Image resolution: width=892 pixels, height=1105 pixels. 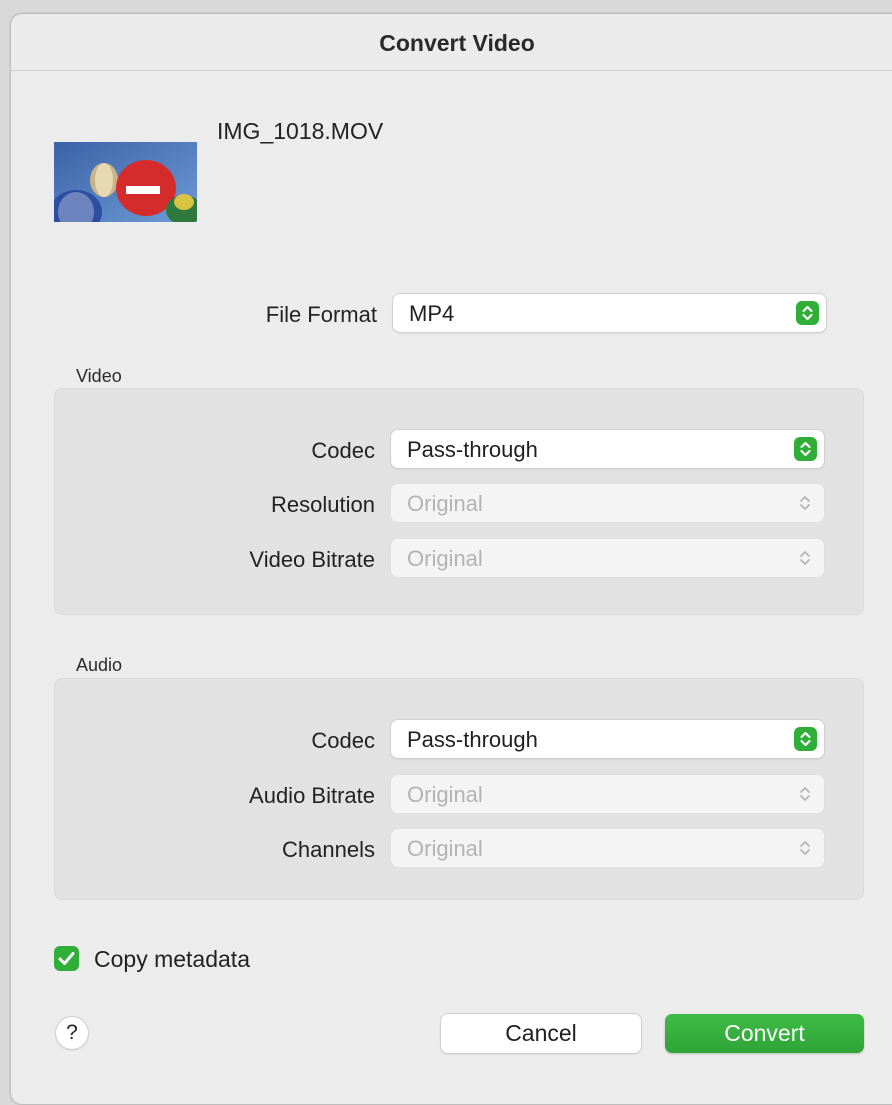 I want to click on hot-air-balloon-image, so click(x=125, y=182).